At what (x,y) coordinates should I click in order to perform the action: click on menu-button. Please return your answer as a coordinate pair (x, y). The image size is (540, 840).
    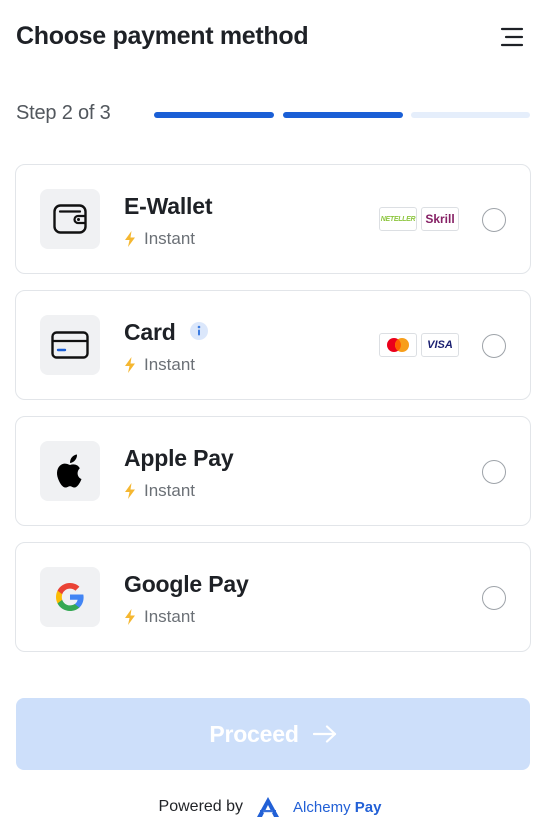
    Looking at the image, I should click on (513, 37).